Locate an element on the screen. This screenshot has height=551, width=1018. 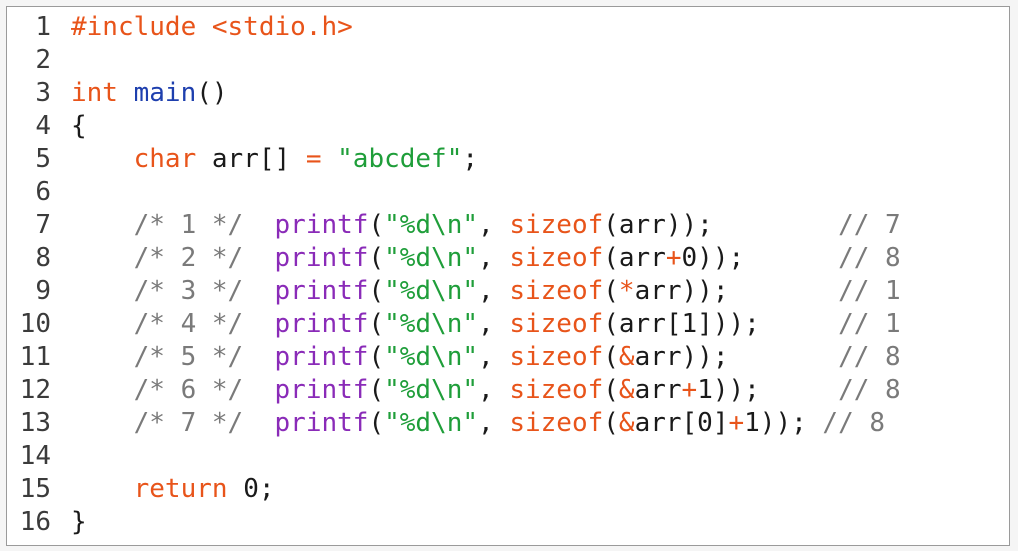
code-token: "abcdef" is located at coordinates (400, 159).